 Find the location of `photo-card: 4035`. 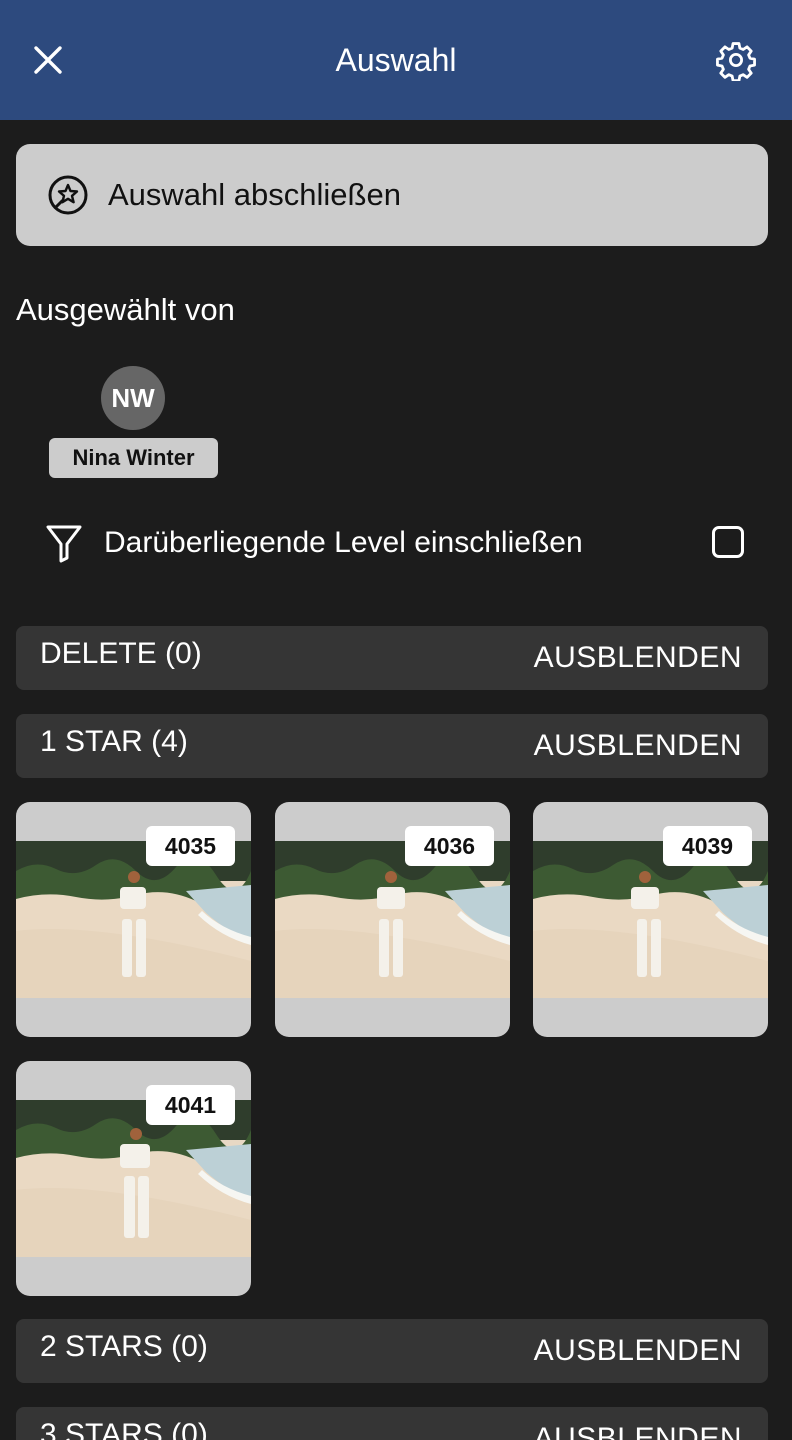

photo-card: 4035 is located at coordinates (133, 919).